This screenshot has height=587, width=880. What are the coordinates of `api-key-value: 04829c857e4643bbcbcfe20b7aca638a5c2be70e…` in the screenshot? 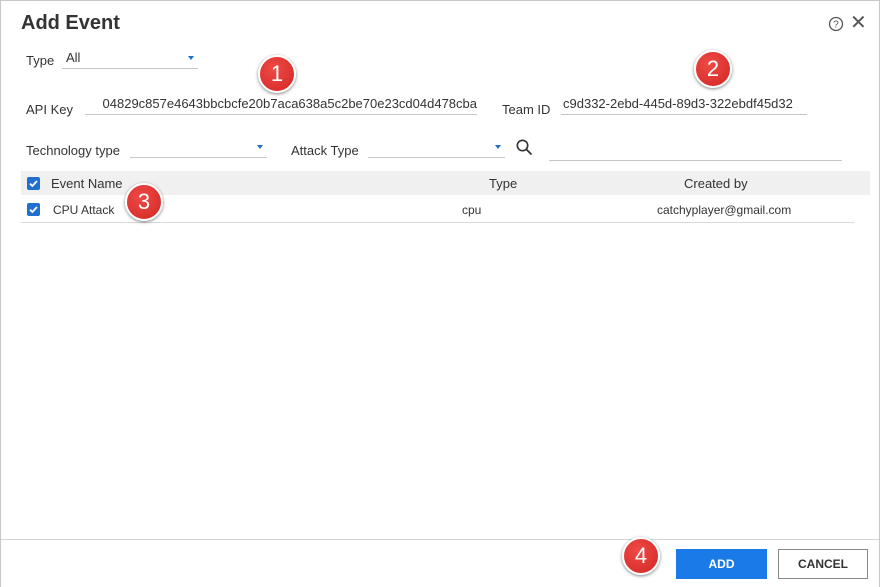 It's located at (289, 103).